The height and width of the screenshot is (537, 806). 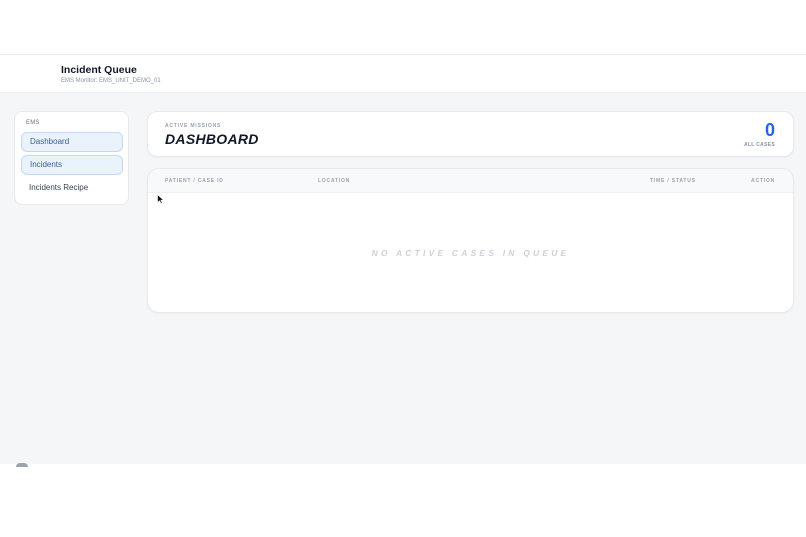 I want to click on column-header-location: LOCATION, so click(x=334, y=181).